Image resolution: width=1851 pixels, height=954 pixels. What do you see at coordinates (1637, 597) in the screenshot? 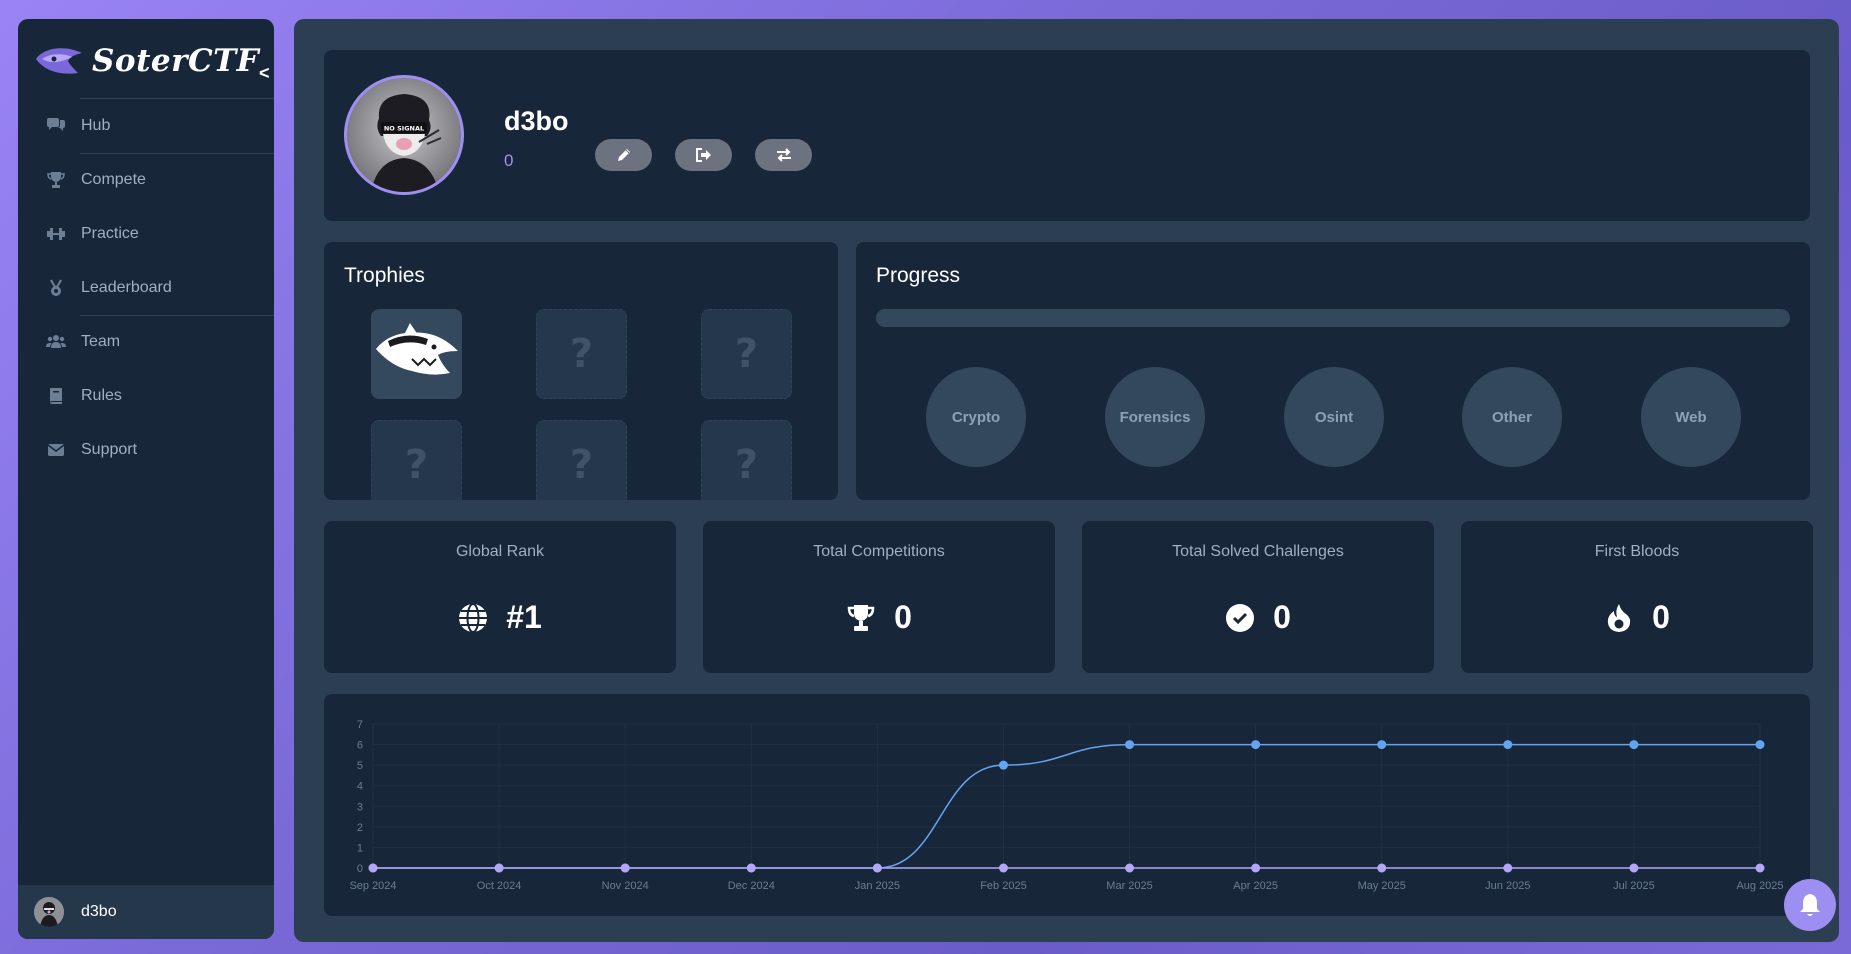
I see `stat-first-bloods: First Bloods 0` at bounding box center [1637, 597].